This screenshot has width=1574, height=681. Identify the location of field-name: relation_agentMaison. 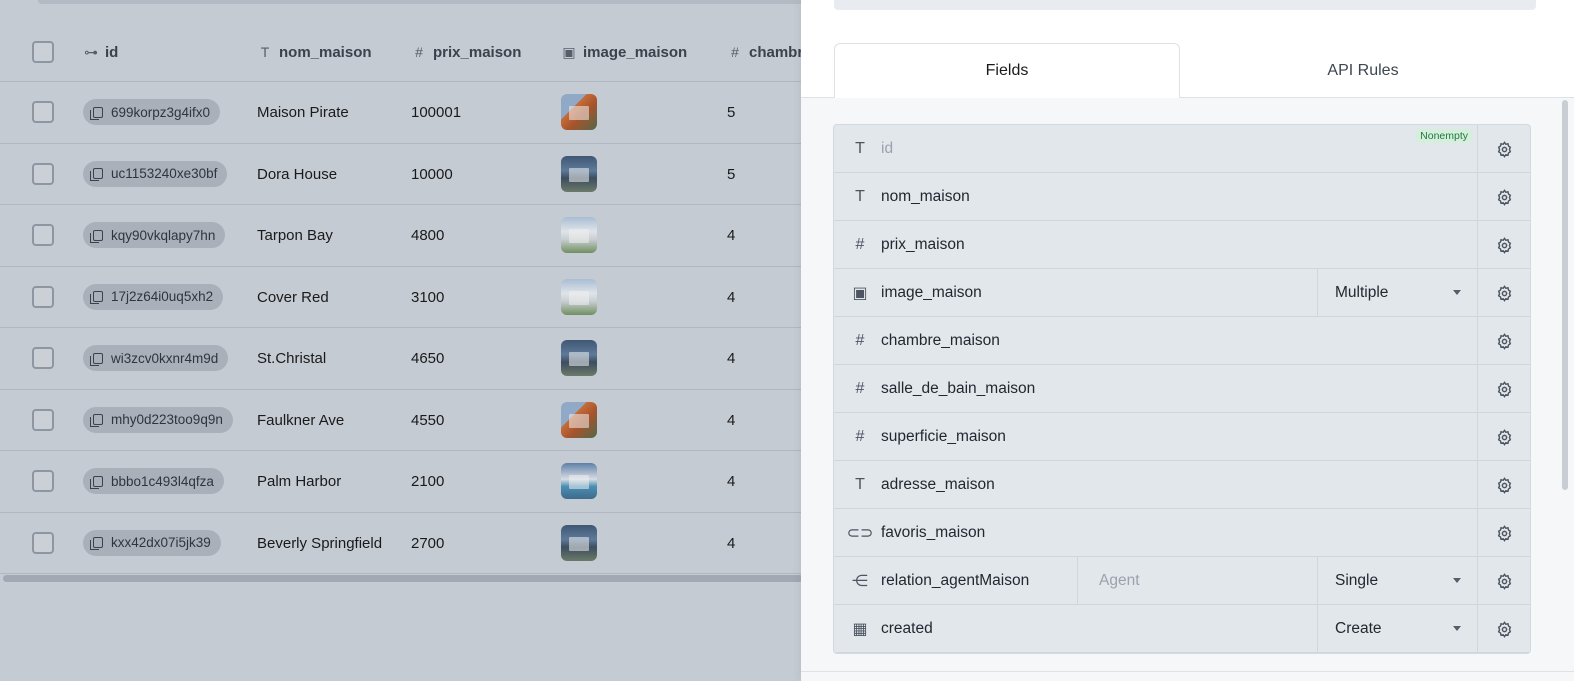
(955, 580).